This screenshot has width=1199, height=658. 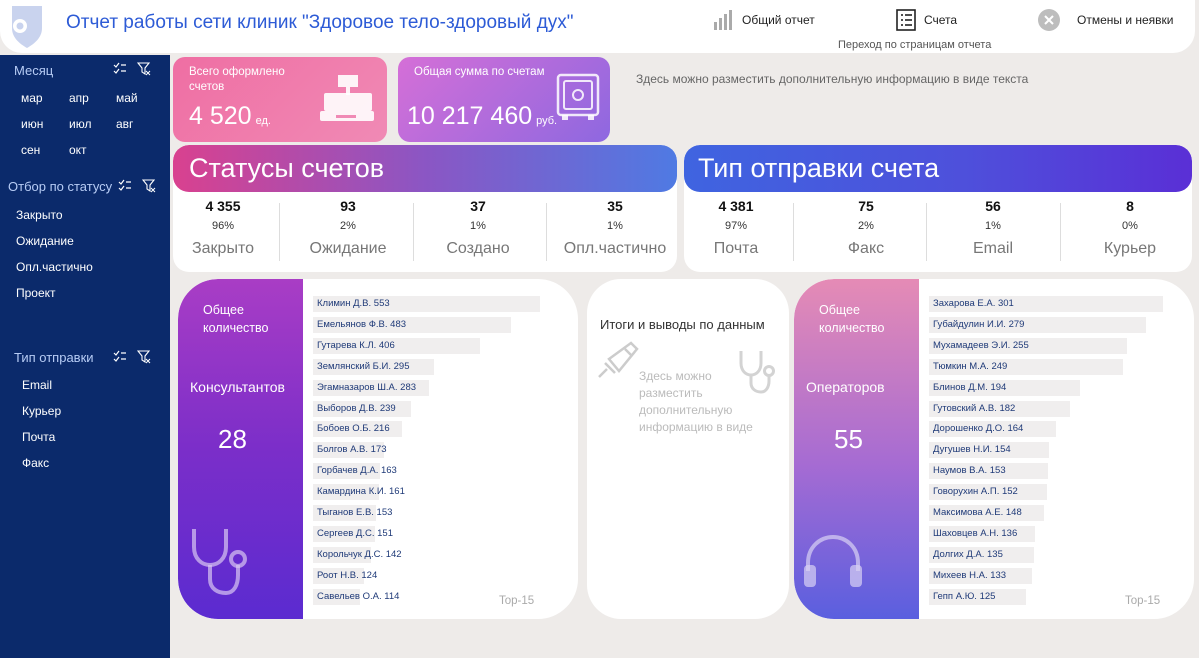 What do you see at coordinates (37, 385) in the screenshot?
I see `send-email: Email` at bounding box center [37, 385].